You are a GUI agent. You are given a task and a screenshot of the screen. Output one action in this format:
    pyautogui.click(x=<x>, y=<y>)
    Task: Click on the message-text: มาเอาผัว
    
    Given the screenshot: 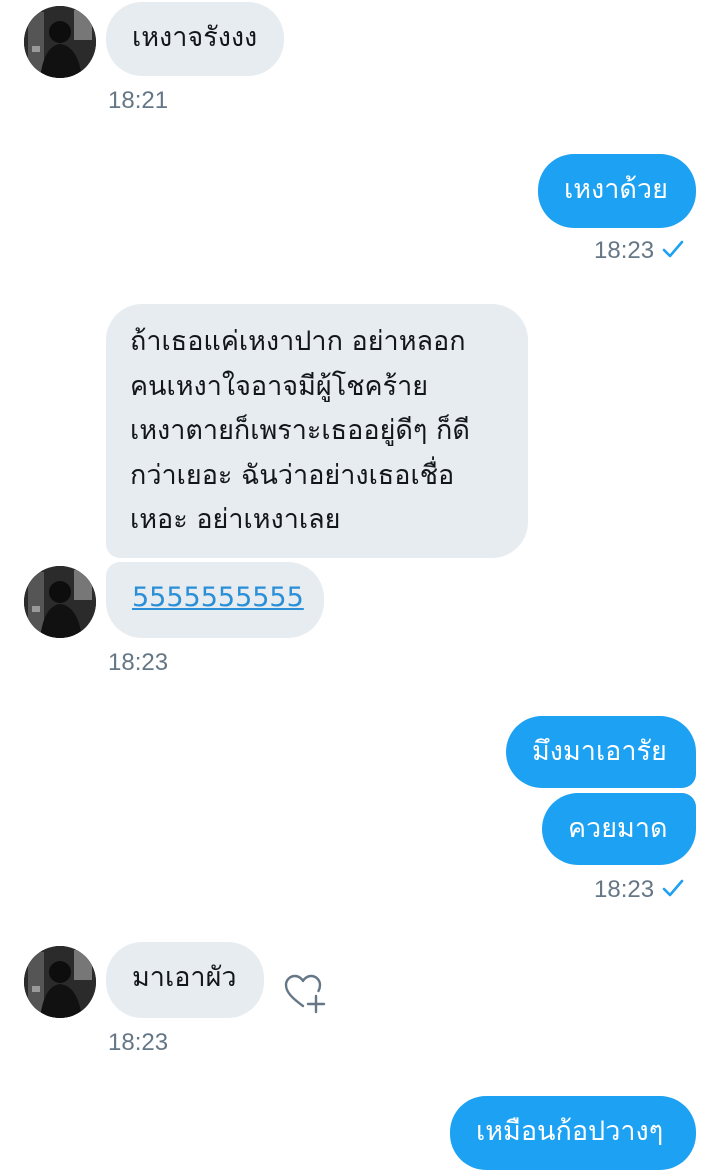 What is the action you would take?
    pyautogui.click(x=184, y=977)
    